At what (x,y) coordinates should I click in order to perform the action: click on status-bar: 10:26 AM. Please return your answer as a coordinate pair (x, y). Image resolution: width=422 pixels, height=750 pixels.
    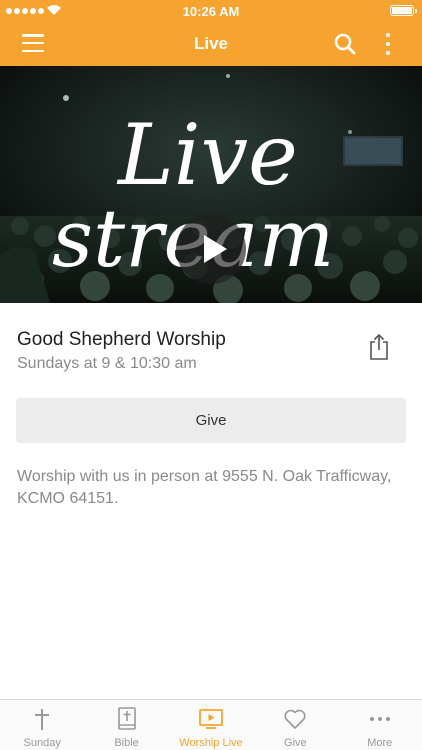
    Looking at the image, I should click on (211, 11).